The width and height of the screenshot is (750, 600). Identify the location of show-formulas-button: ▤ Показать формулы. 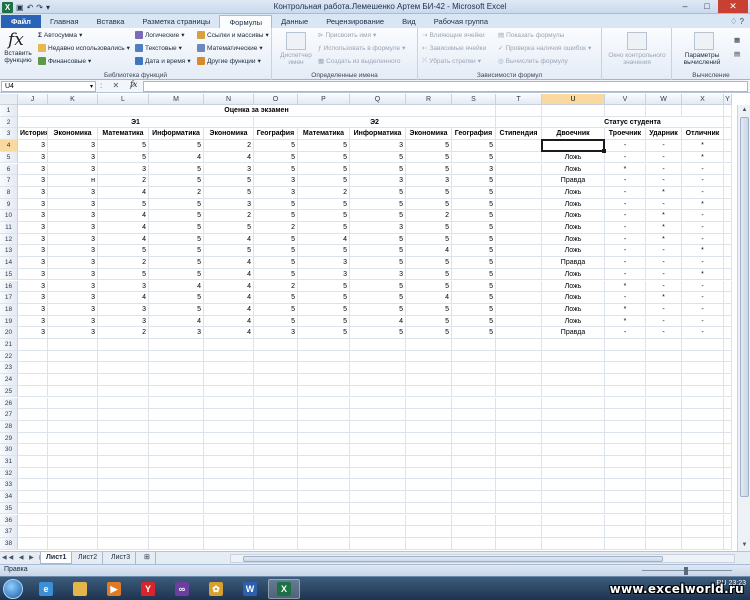
(531, 35).